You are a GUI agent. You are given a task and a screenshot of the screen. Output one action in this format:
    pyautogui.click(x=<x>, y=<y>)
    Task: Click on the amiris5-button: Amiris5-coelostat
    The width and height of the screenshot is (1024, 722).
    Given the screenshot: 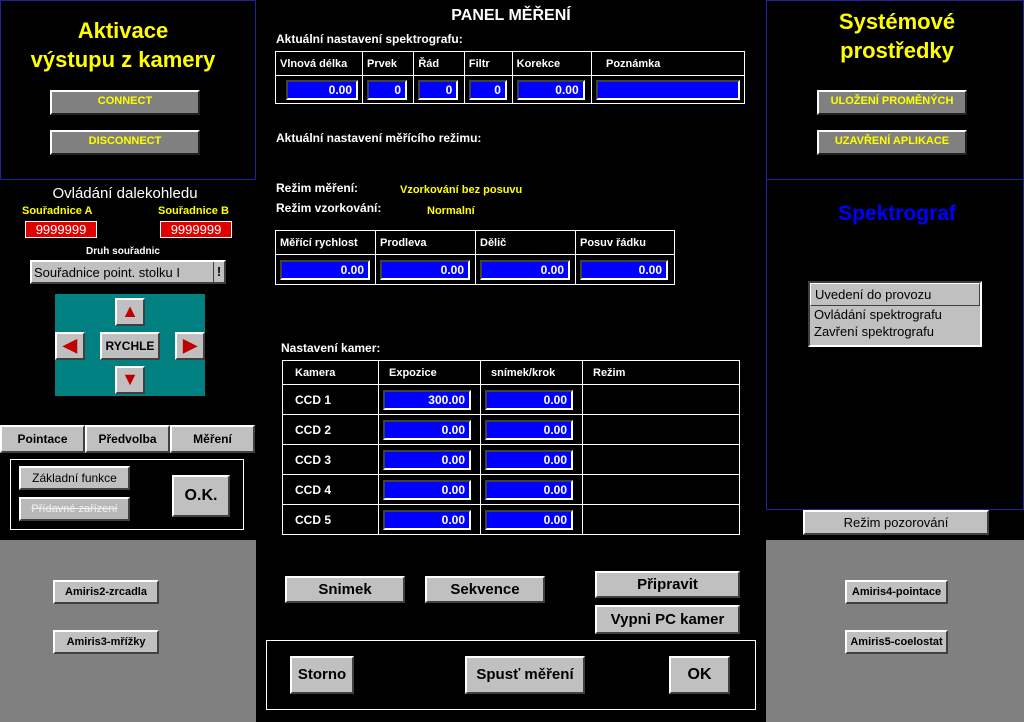 What is the action you would take?
    pyautogui.click(x=896, y=642)
    